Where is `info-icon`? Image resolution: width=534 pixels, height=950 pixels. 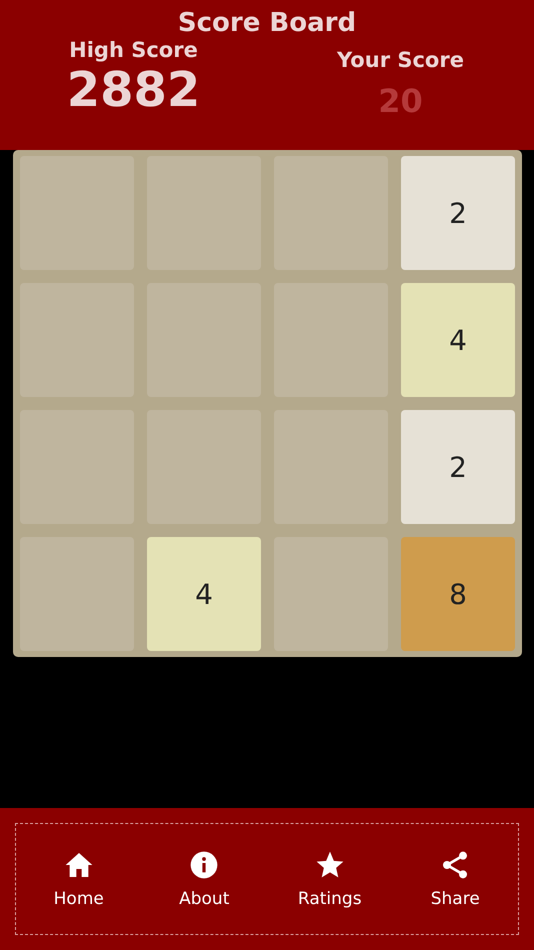
info-icon is located at coordinates (204, 865).